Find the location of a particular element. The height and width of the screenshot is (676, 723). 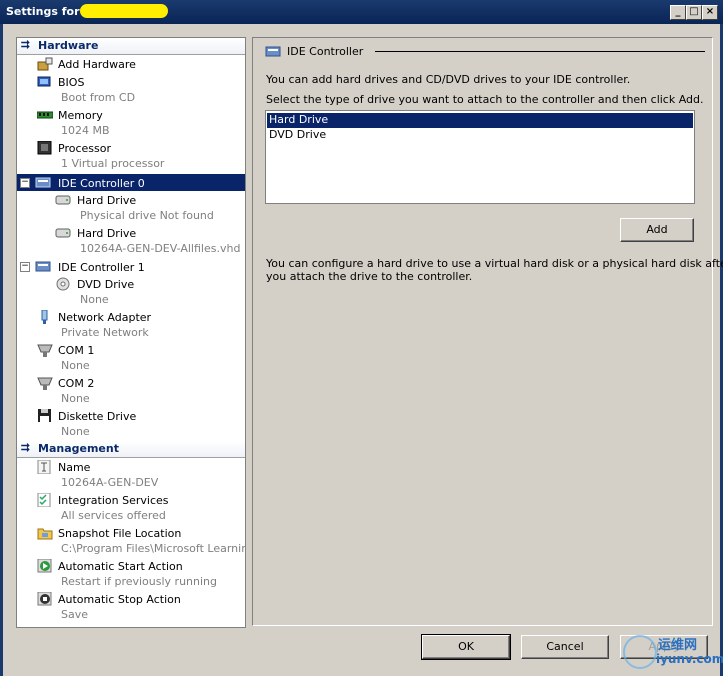

management-header-label: Management is located at coordinates (78, 448).